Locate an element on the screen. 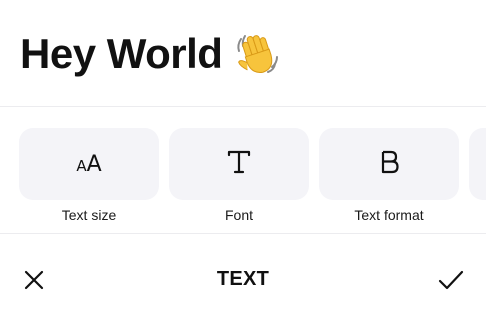  confirm-button is located at coordinates (451, 280).